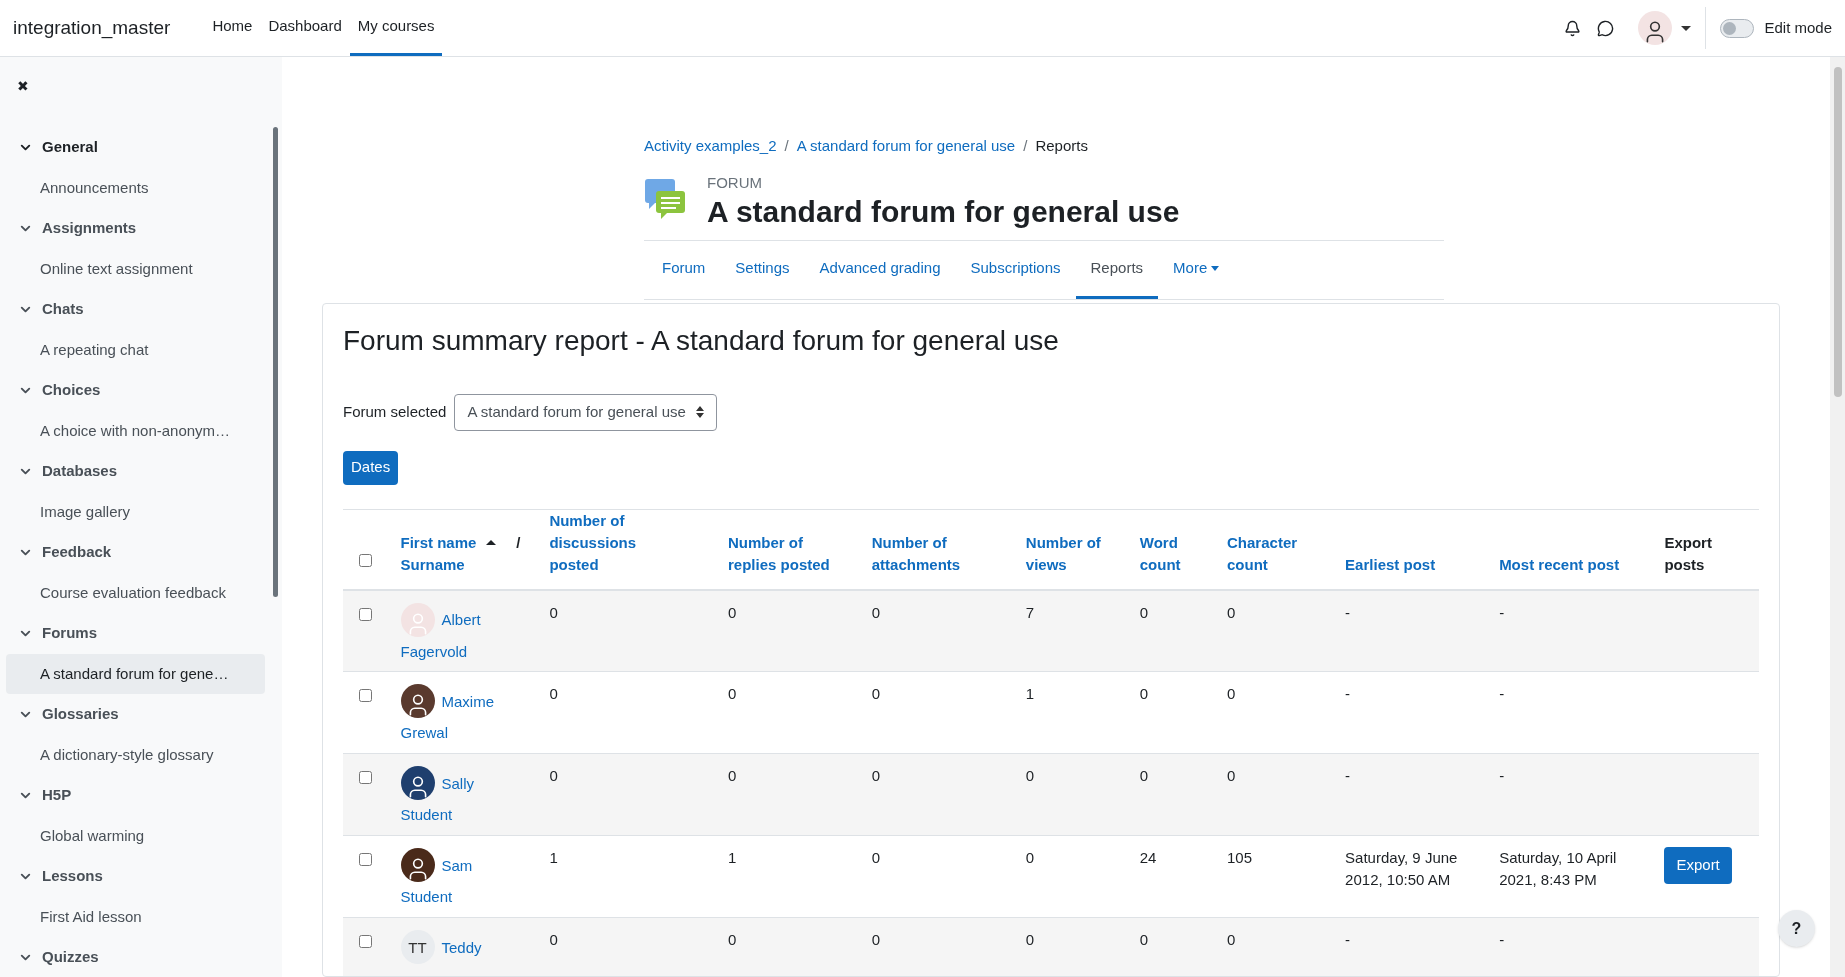  Describe the element at coordinates (23, 86) in the screenshot. I see `close-icon: ✖` at that location.